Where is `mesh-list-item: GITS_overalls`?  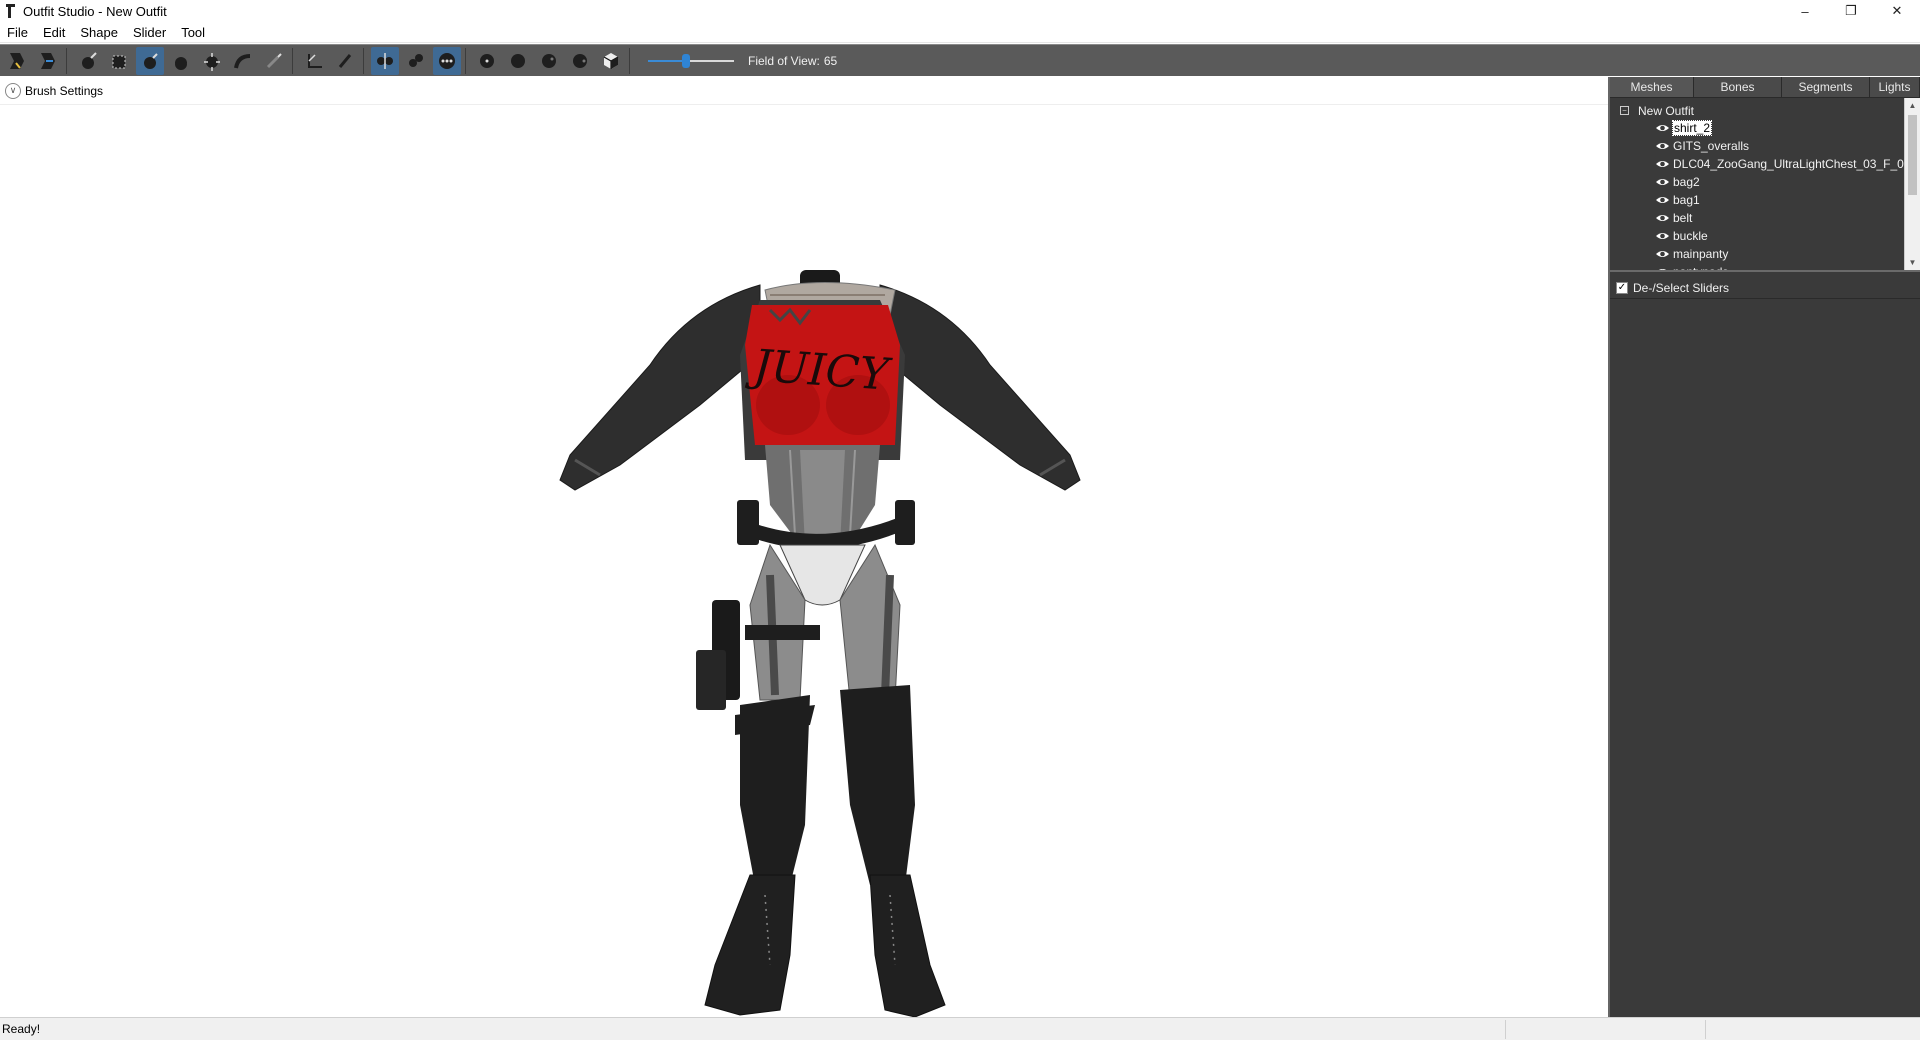 mesh-list-item: GITS_overalls is located at coordinates (1765, 146).